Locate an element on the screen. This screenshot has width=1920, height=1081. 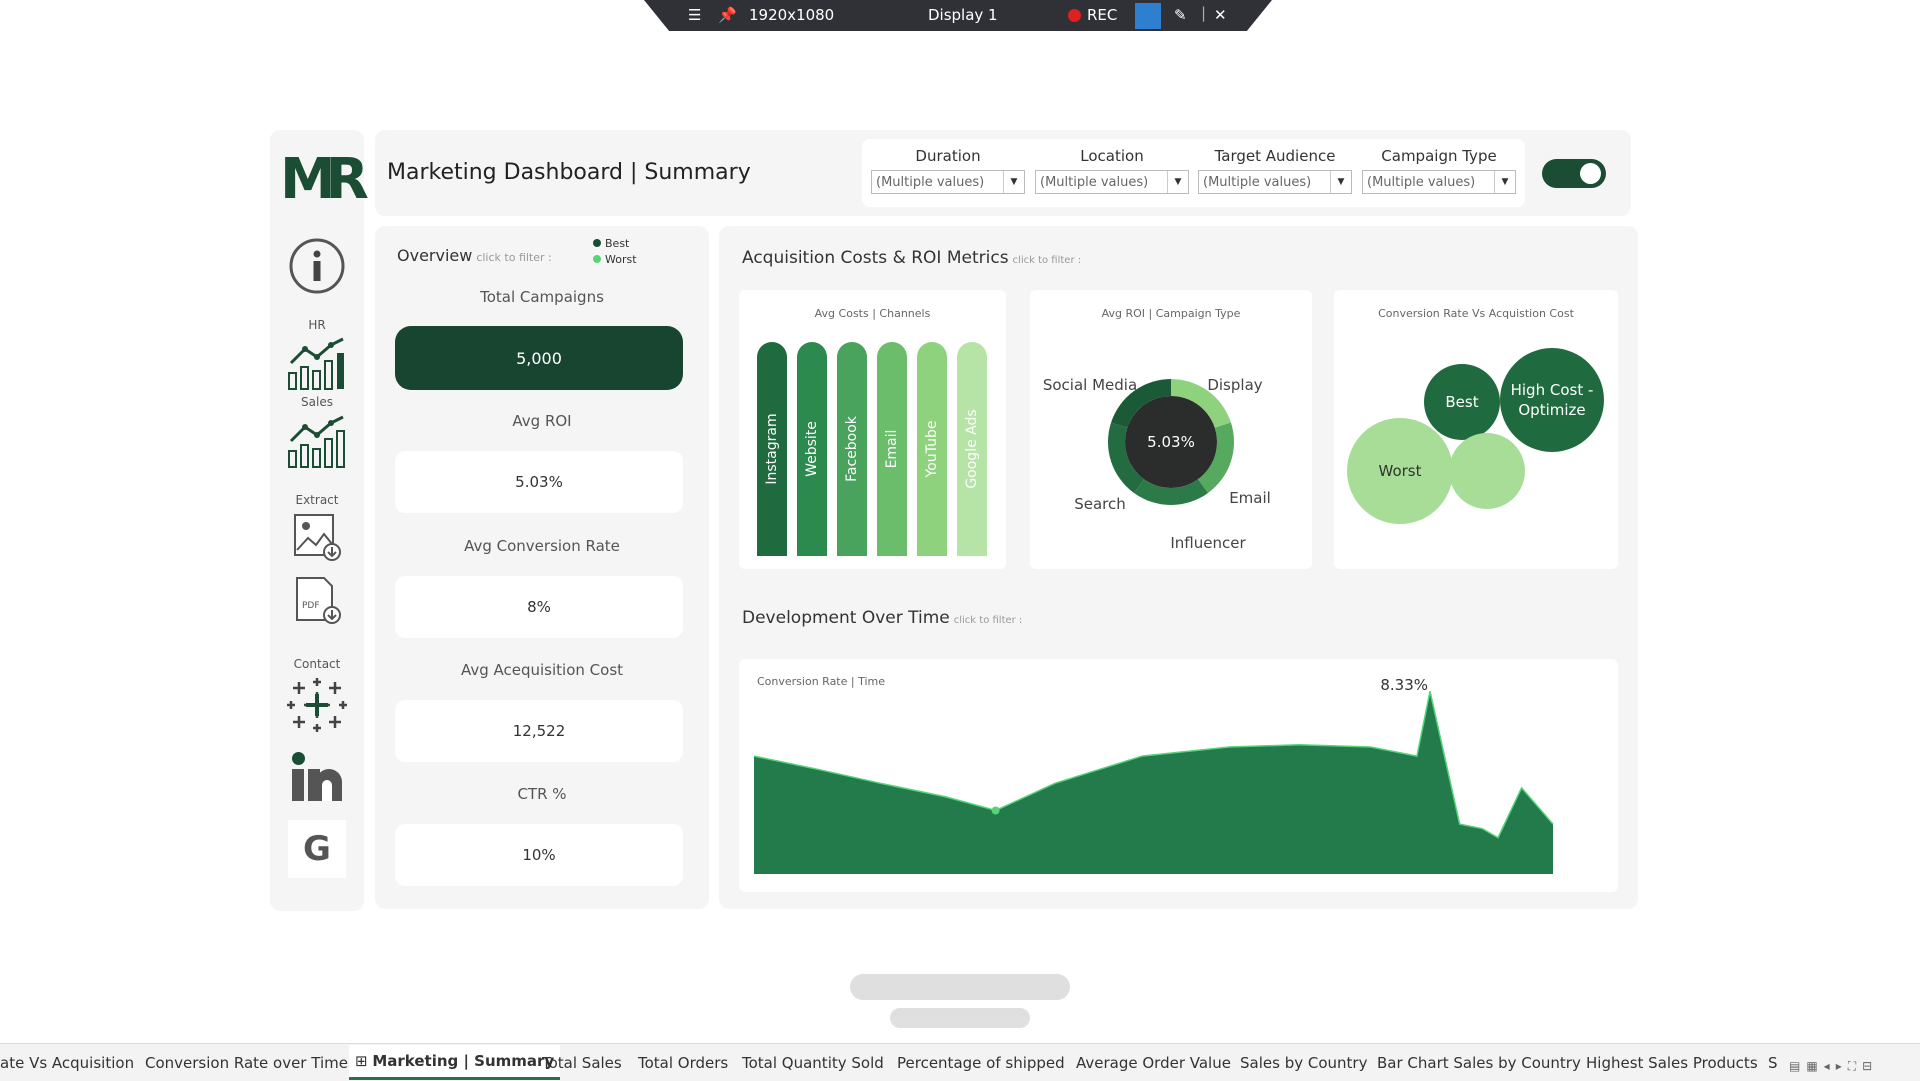
sheet-tab: Bar Chart Sales by Country is located at coordinates (1479, 1063).